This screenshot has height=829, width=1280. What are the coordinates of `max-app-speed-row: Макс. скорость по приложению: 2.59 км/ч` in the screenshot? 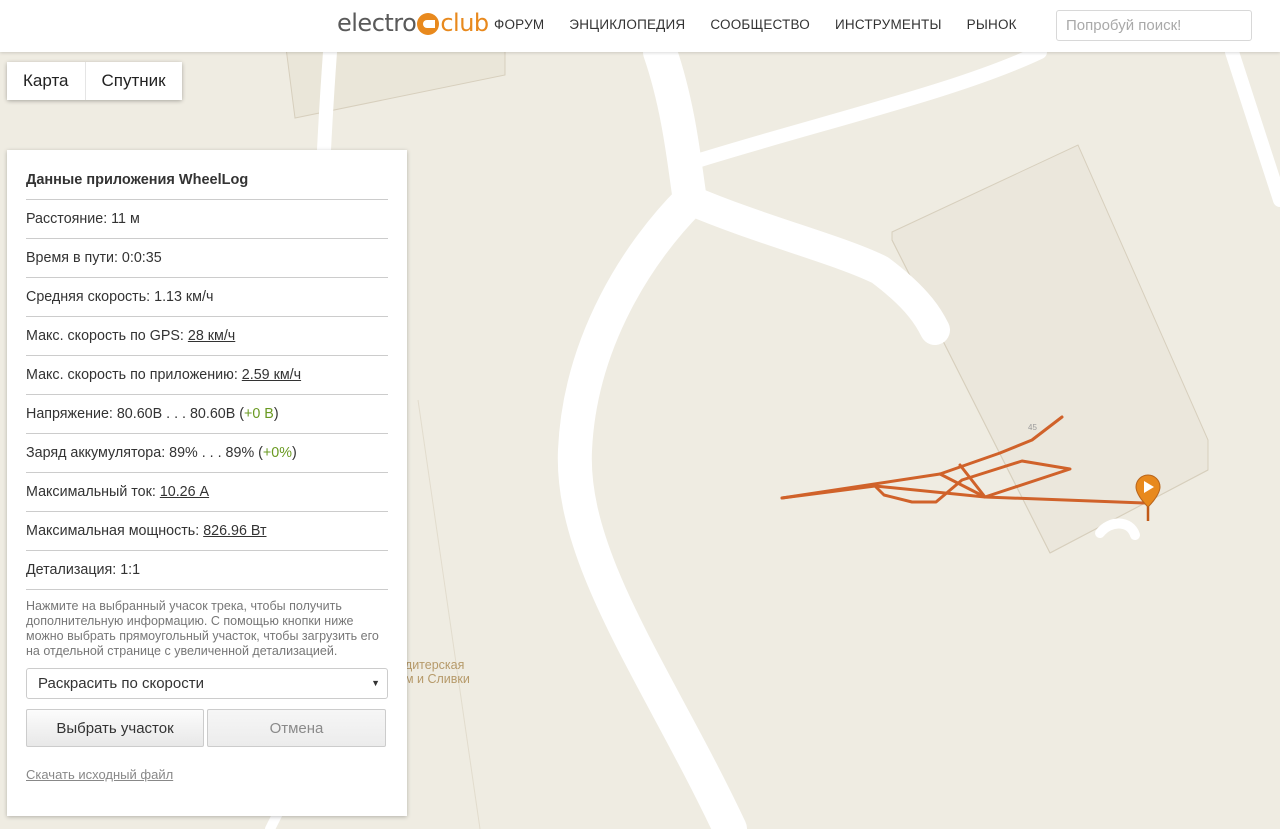 It's located at (207, 375).